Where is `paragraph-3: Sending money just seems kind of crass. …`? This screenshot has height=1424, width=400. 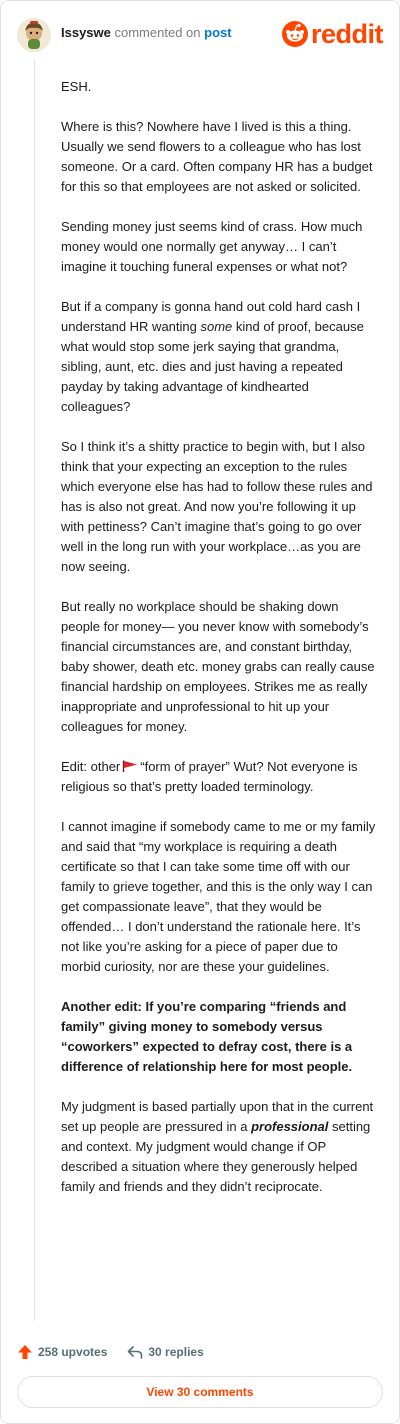
paragraph-3: Sending money just seems kind of crass. … is located at coordinates (212, 246).